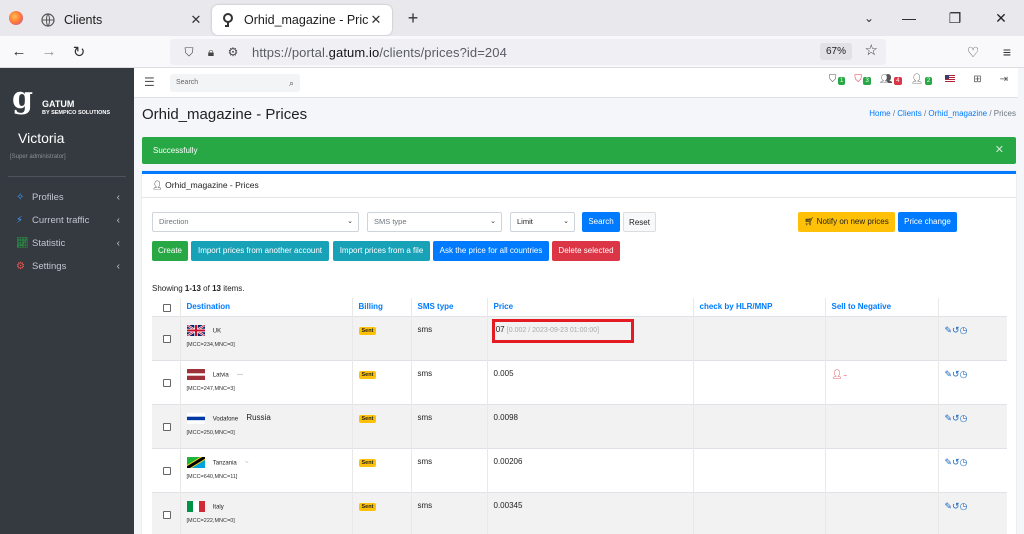  I want to click on search-input: Search ⌕, so click(235, 83).